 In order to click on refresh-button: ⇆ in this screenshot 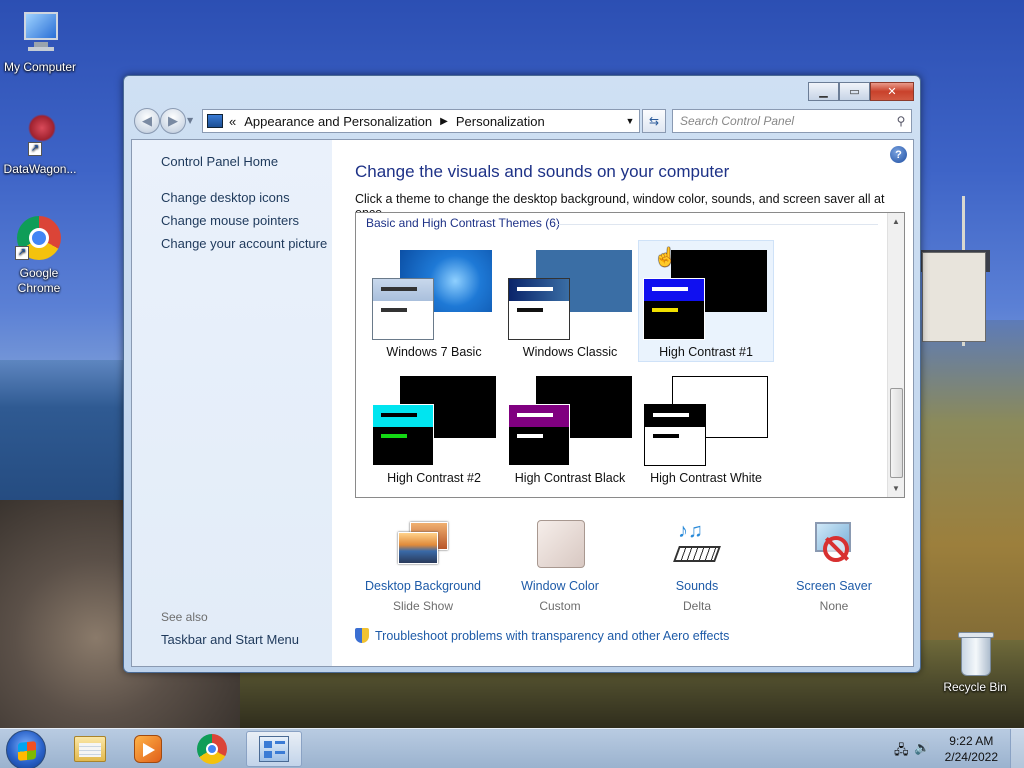, I will do `click(654, 121)`.